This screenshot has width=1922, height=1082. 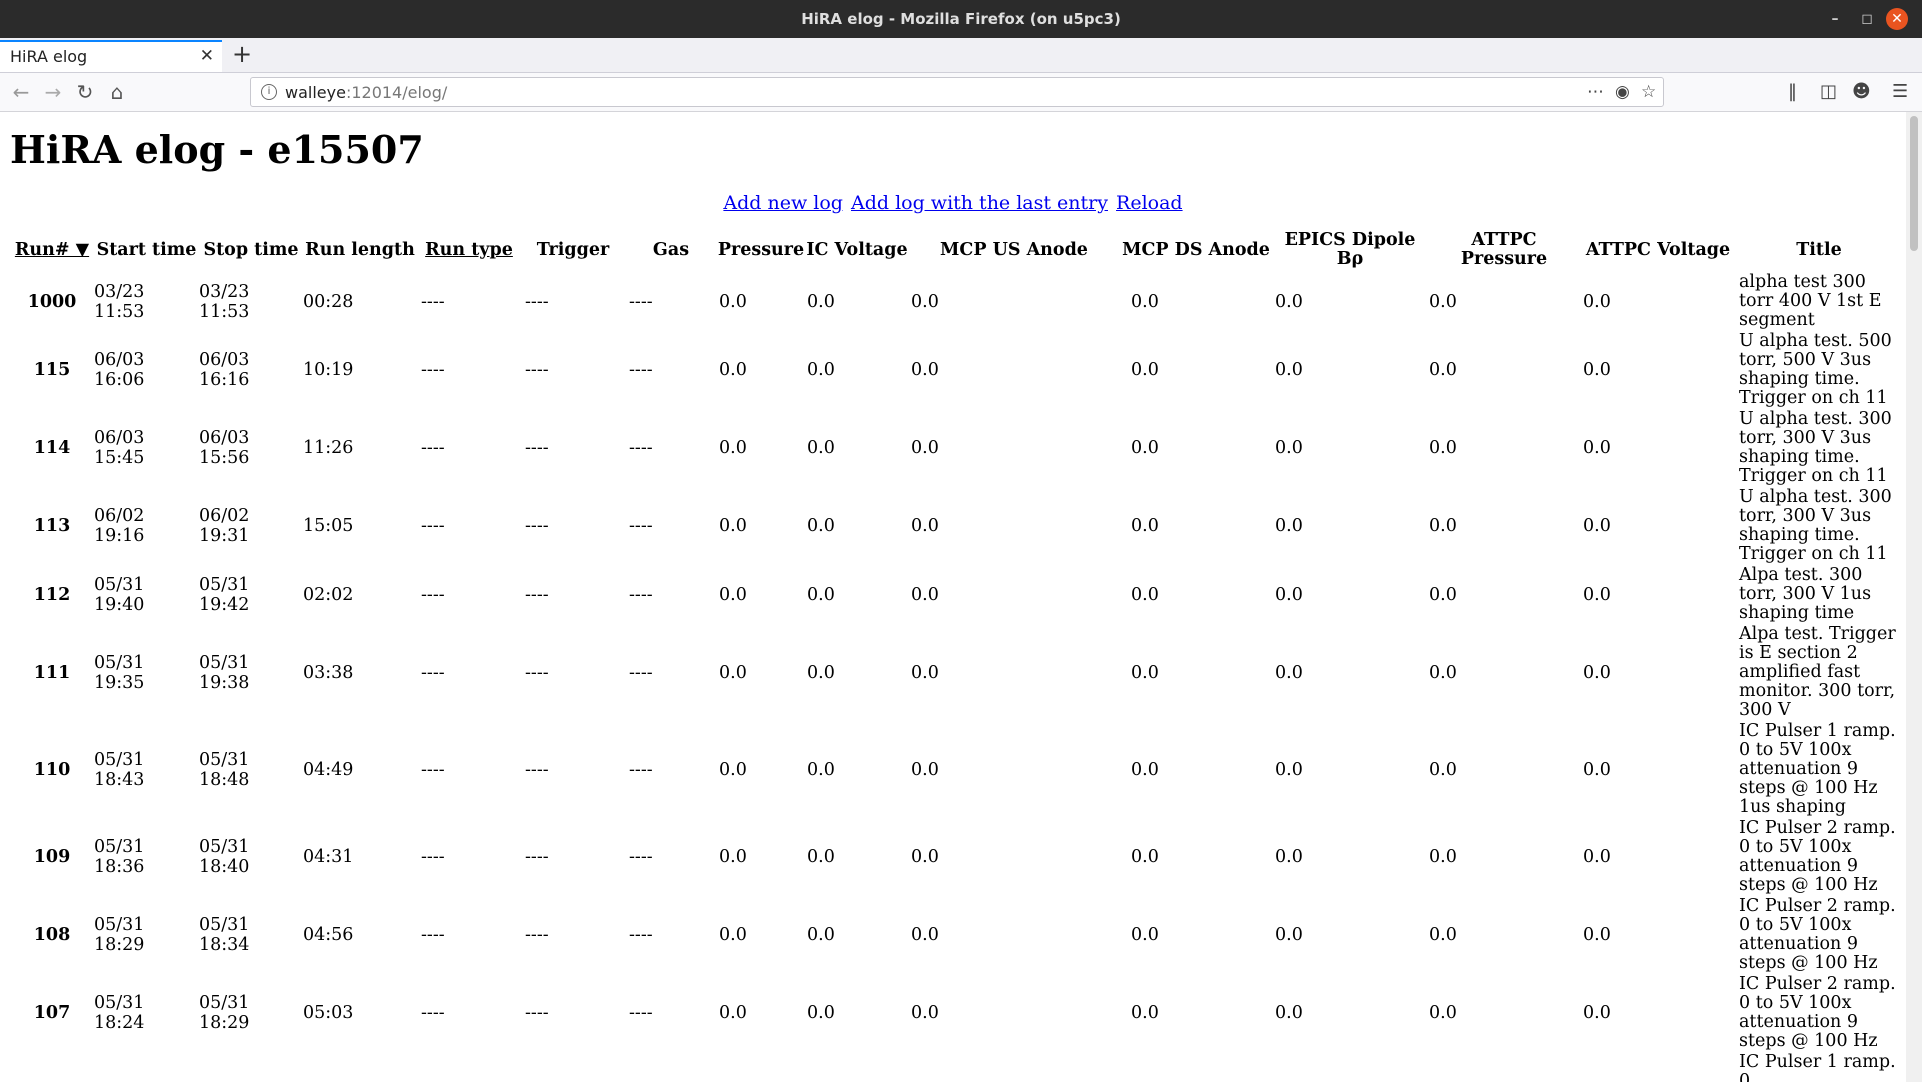 I want to click on col-title-header: Title, so click(x=1819, y=249).